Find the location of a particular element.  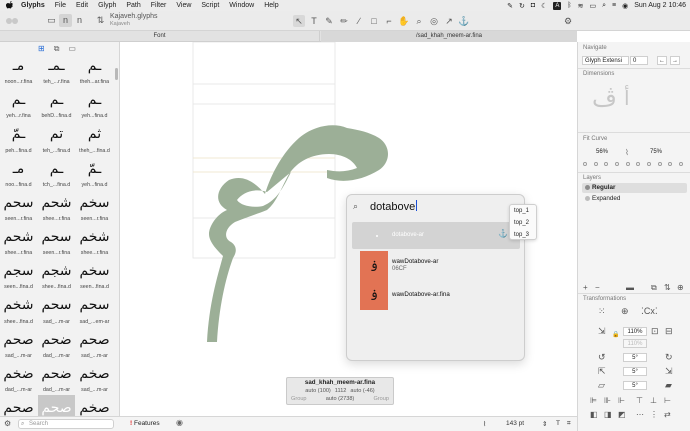

scale-field: 110% is located at coordinates (635, 331).